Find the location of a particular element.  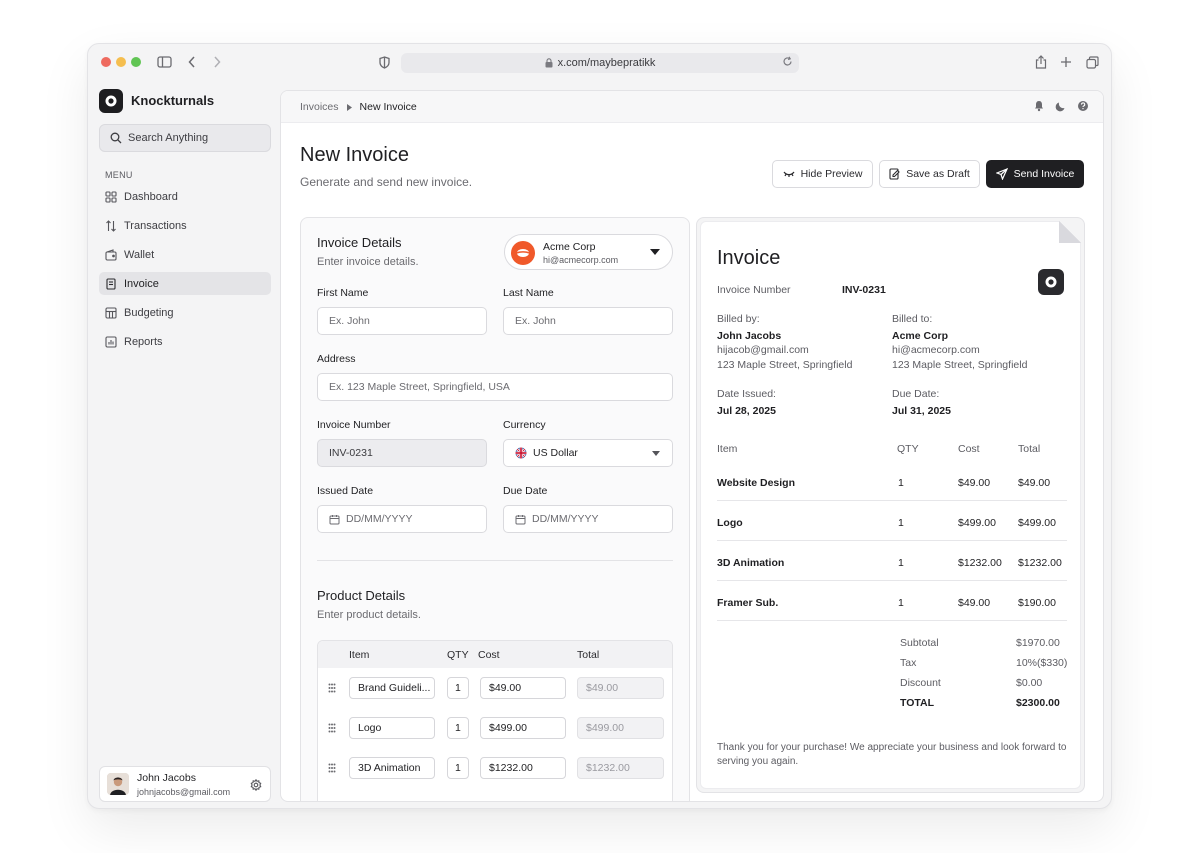

sidebar-item-transactions: Transactions is located at coordinates (185, 225).